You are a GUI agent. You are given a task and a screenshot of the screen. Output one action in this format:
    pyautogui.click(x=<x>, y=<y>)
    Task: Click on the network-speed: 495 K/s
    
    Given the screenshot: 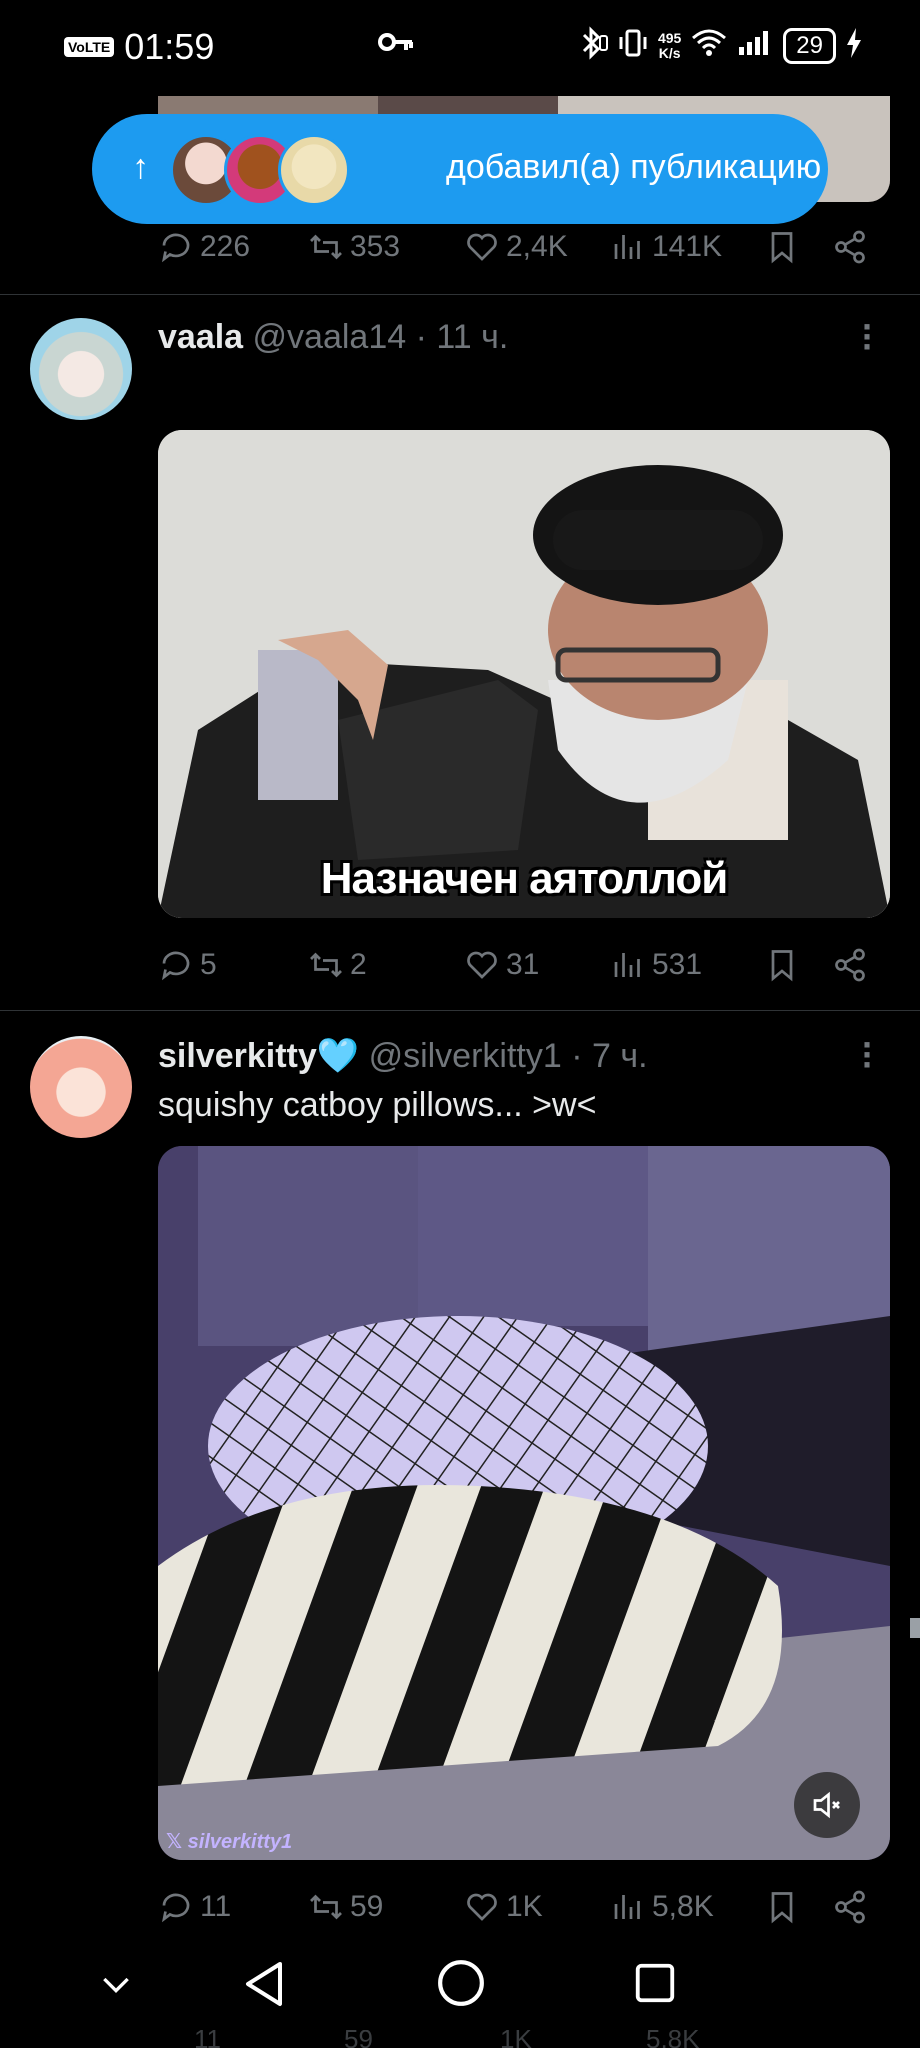 What is the action you would take?
    pyautogui.click(x=669, y=45)
    